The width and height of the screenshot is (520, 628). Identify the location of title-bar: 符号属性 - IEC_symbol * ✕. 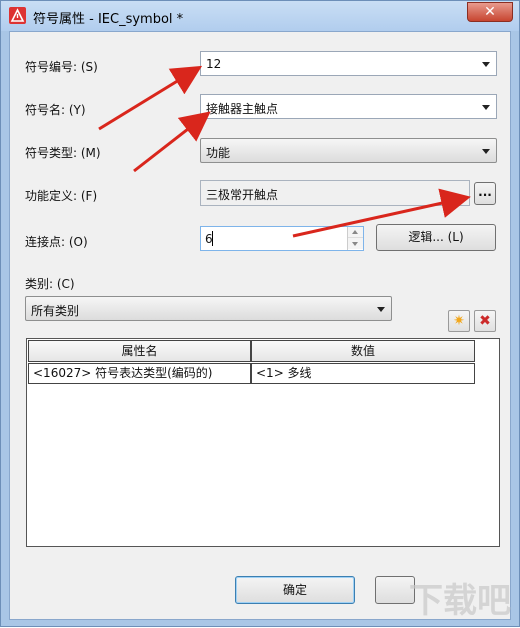
(260, 16).